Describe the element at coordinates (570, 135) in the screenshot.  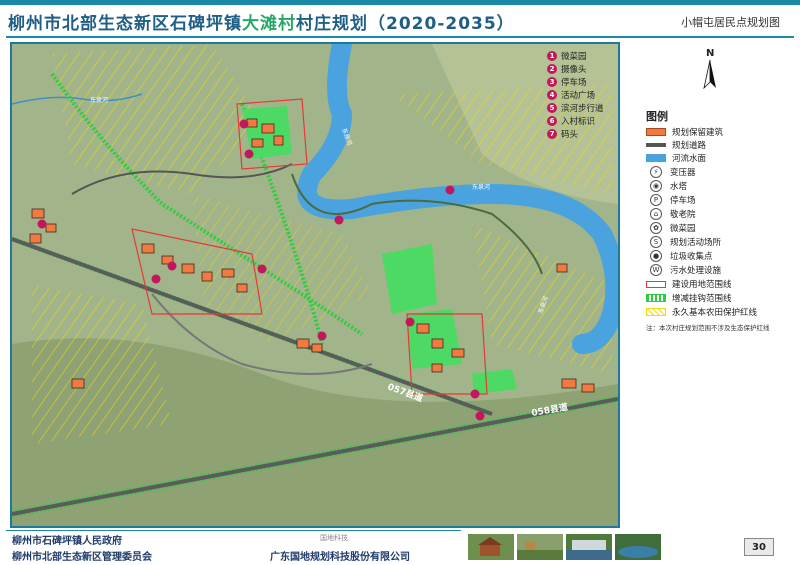
I see `feature-label: 码头` at that location.